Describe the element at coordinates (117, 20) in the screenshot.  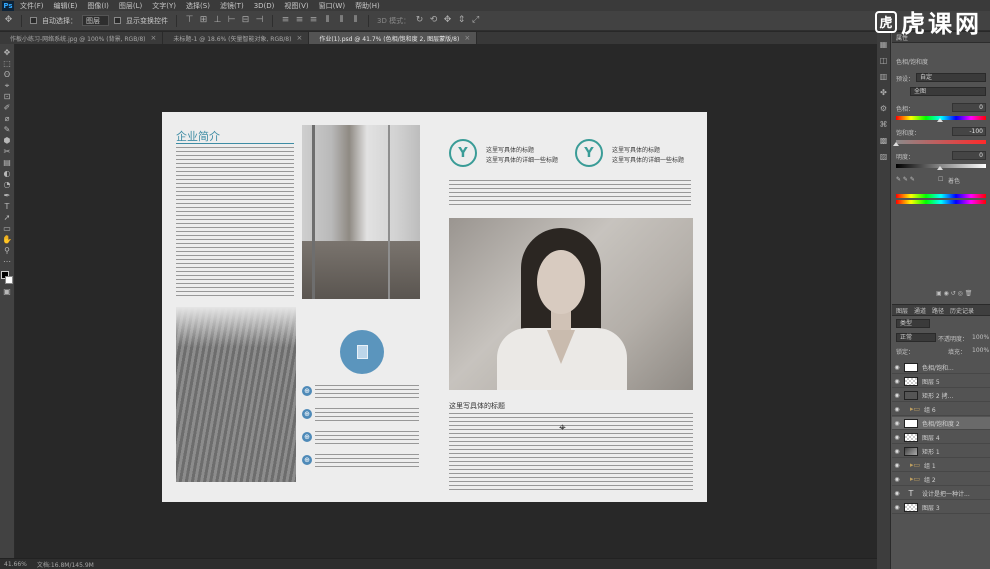
I see `show-transform-checkbox` at that location.